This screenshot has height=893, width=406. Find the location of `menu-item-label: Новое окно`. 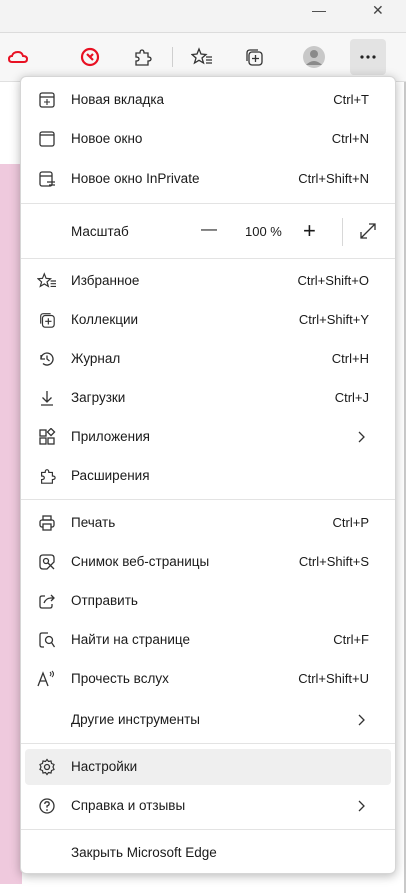

menu-item-label: Новое окно is located at coordinates (107, 138).